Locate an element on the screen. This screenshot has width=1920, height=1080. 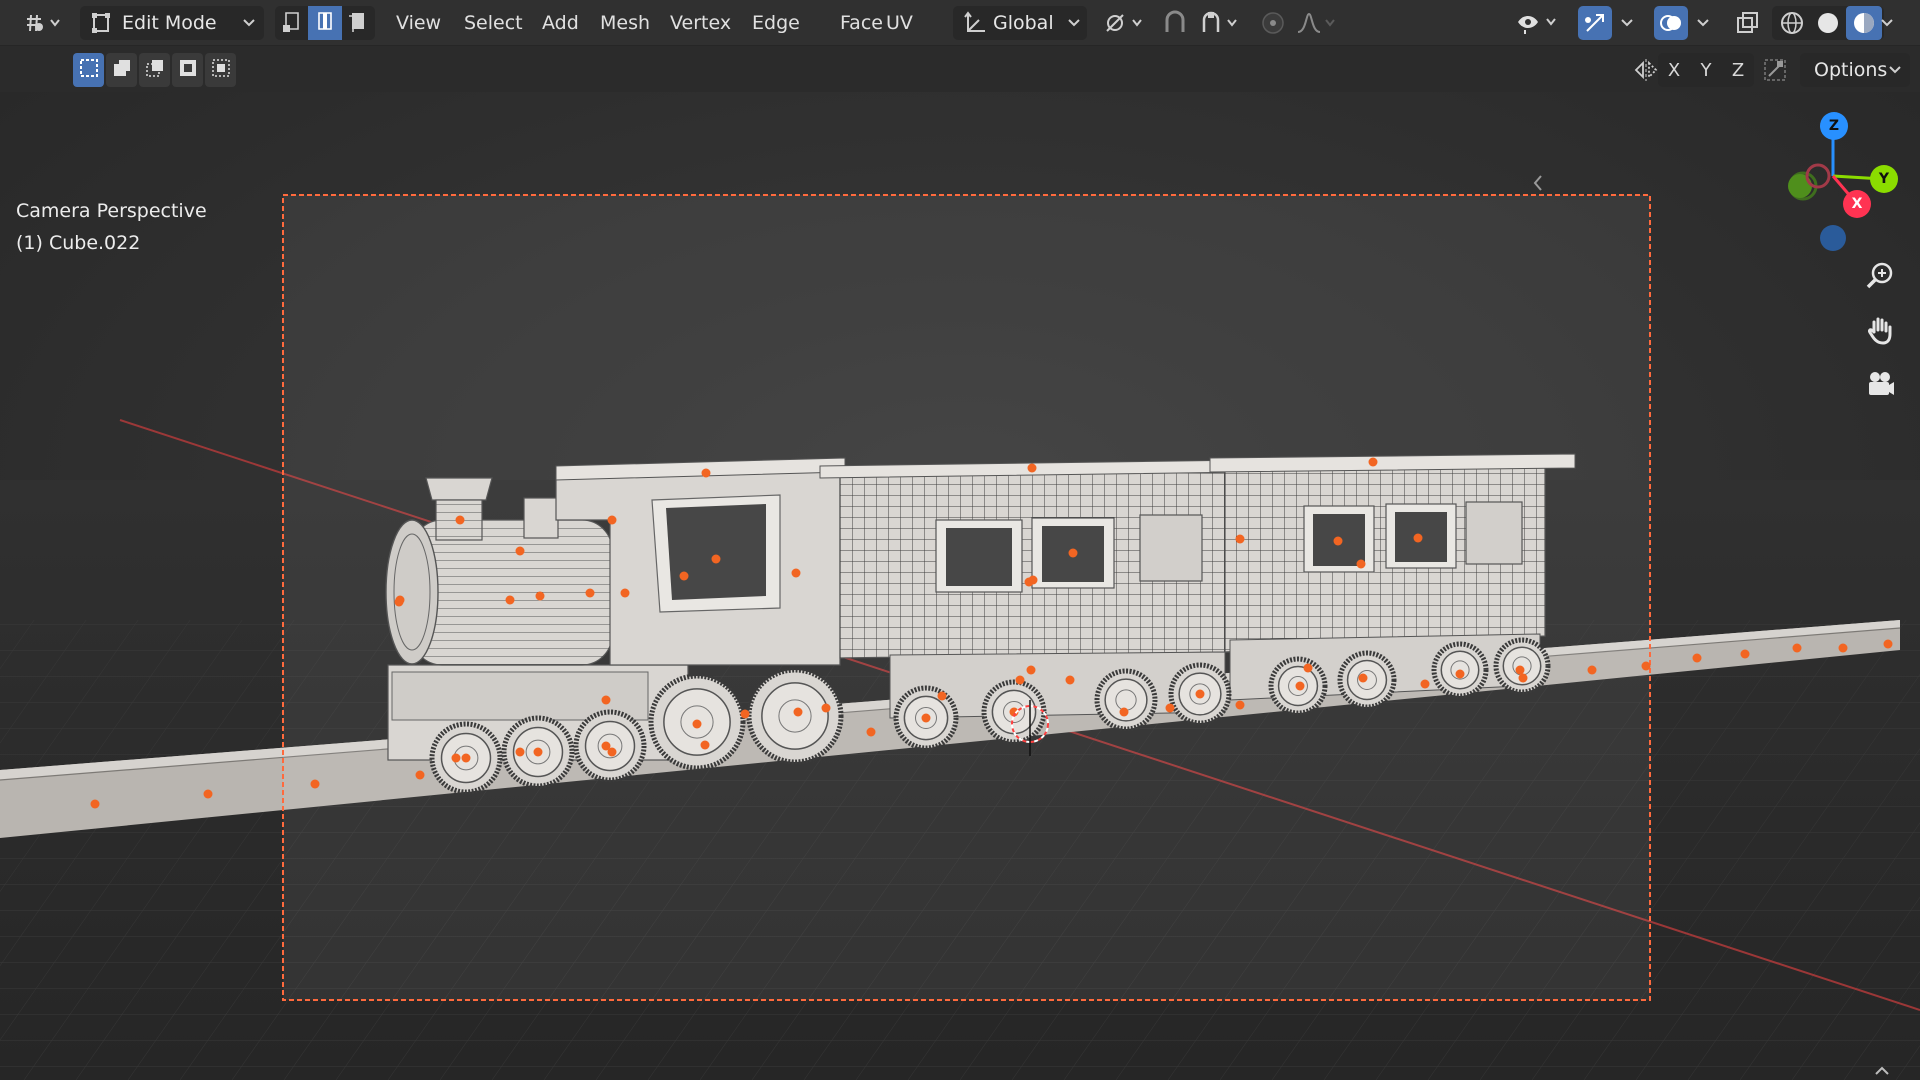
pan-hand-icon is located at coordinates (1880, 332).